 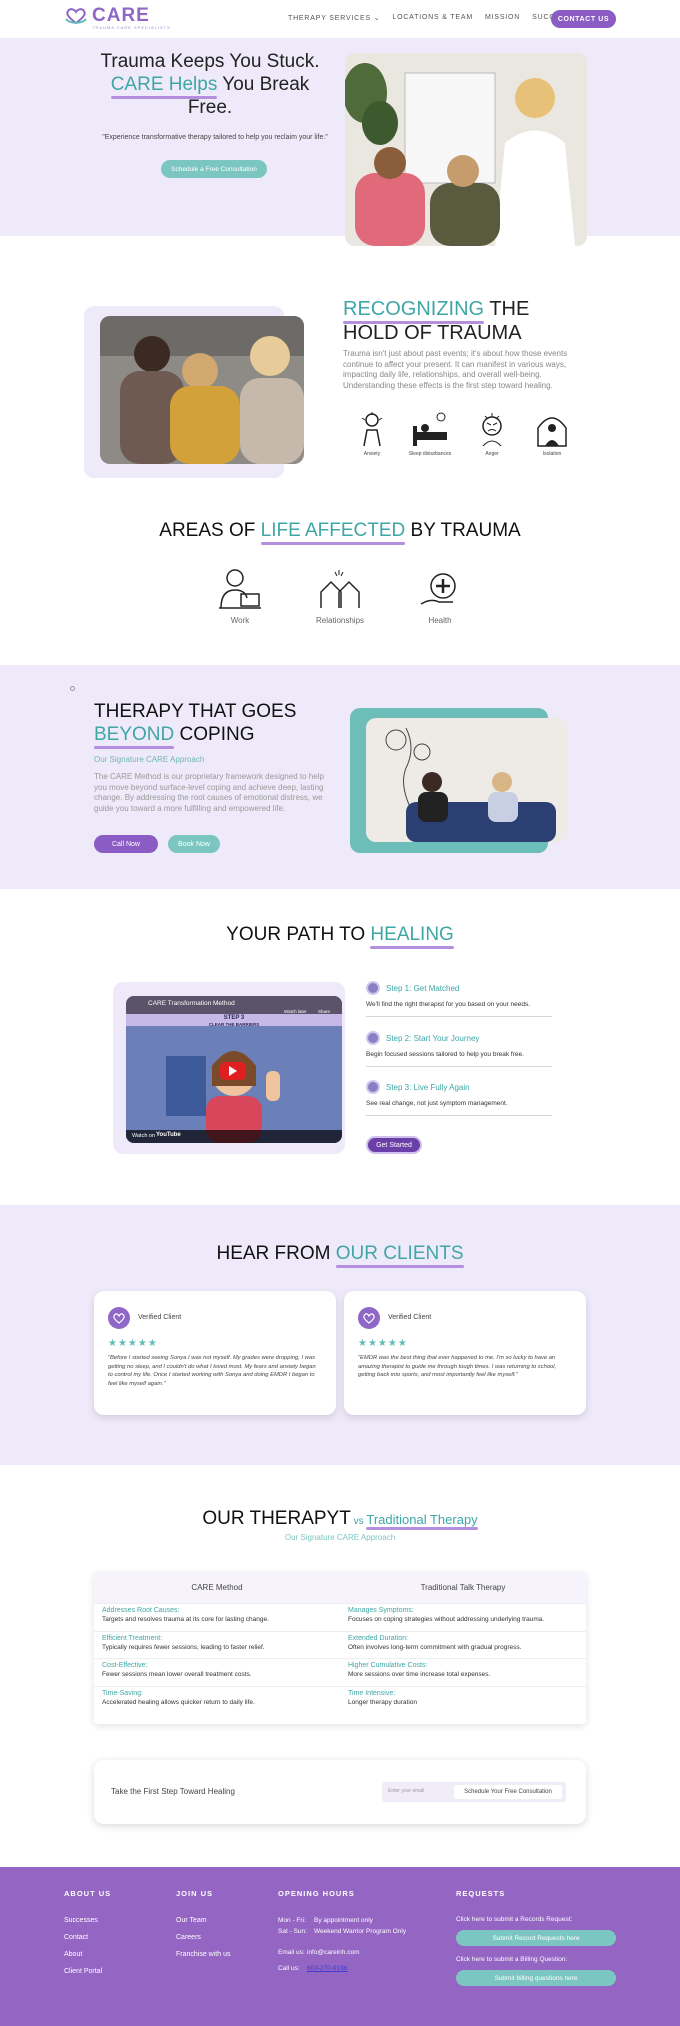 What do you see at coordinates (340, 1255) in the screenshot?
I see `clients-title: HEAR FROM OUR CLIENTS` at bounding box center [340, 1255].